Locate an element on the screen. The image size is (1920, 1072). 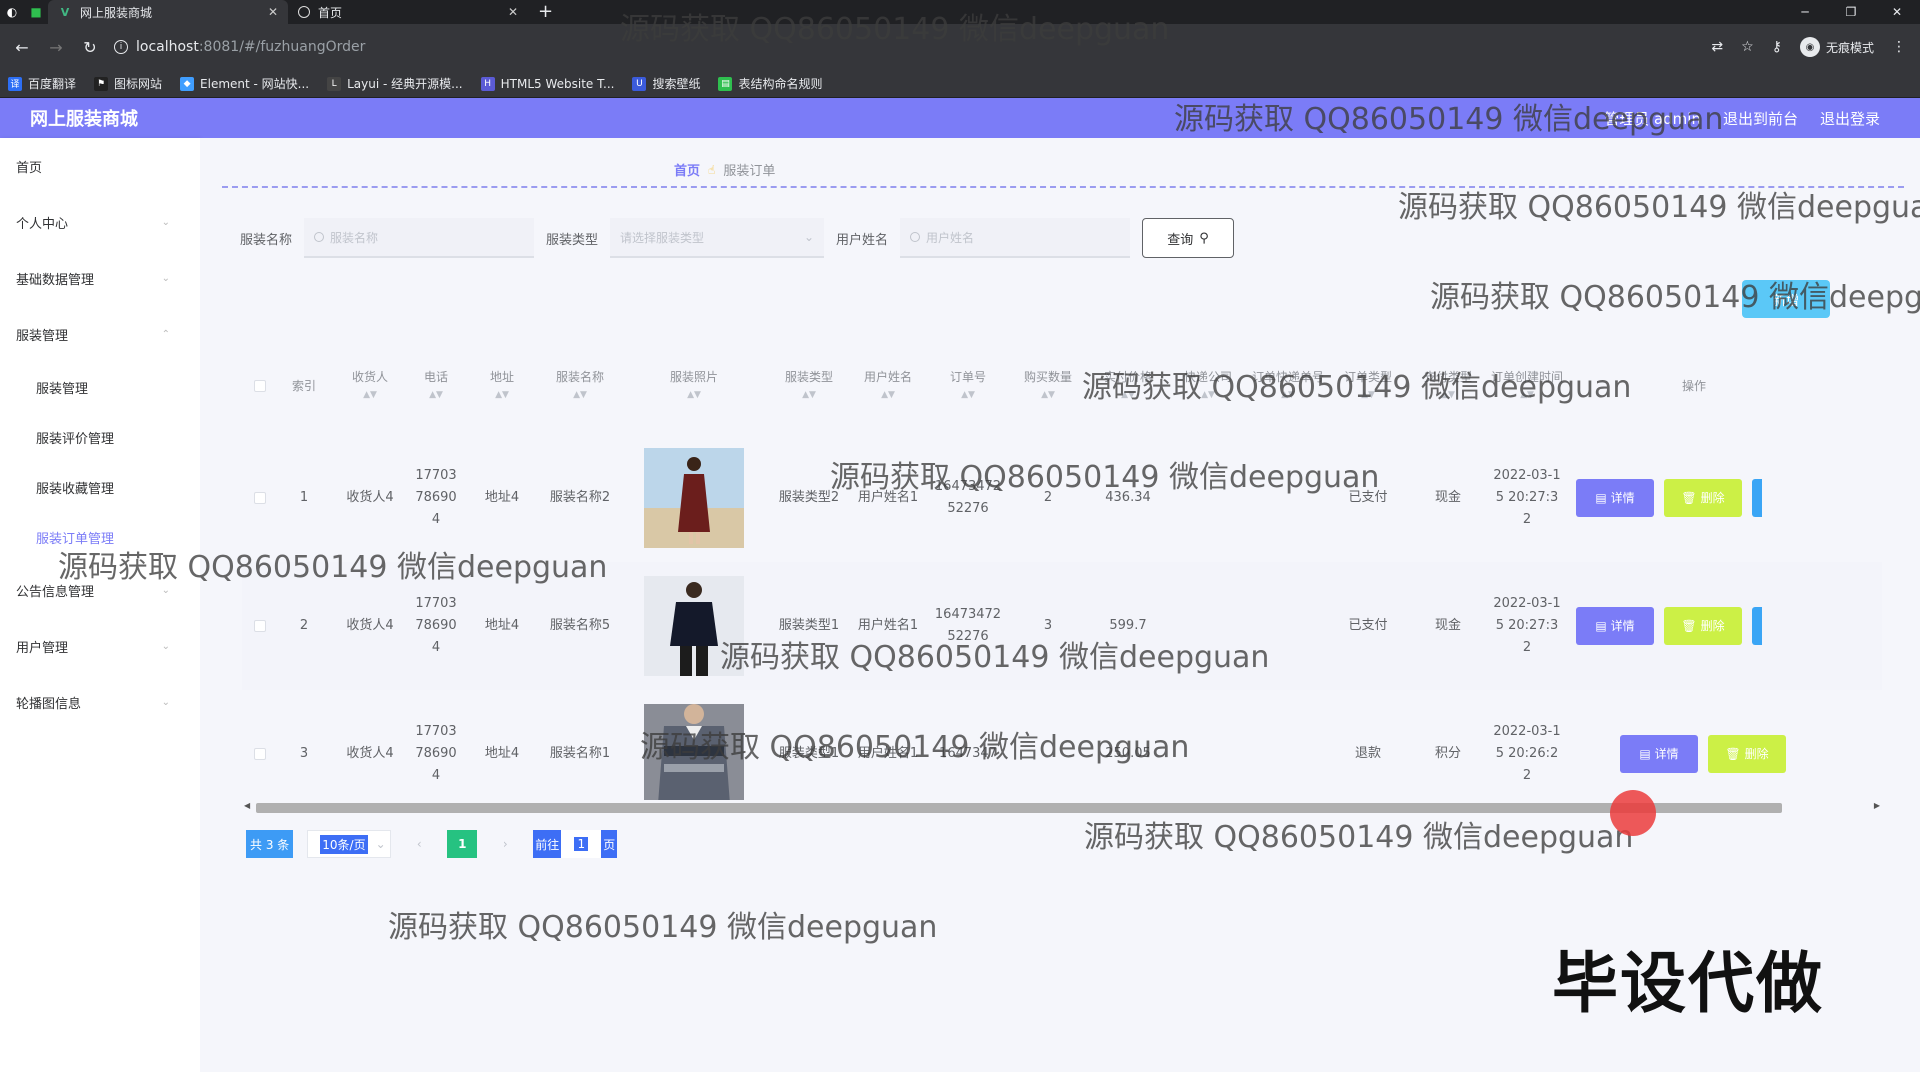
bookmark-item: ▤ 表结构命名规则 is located at coordinates (770, 83).